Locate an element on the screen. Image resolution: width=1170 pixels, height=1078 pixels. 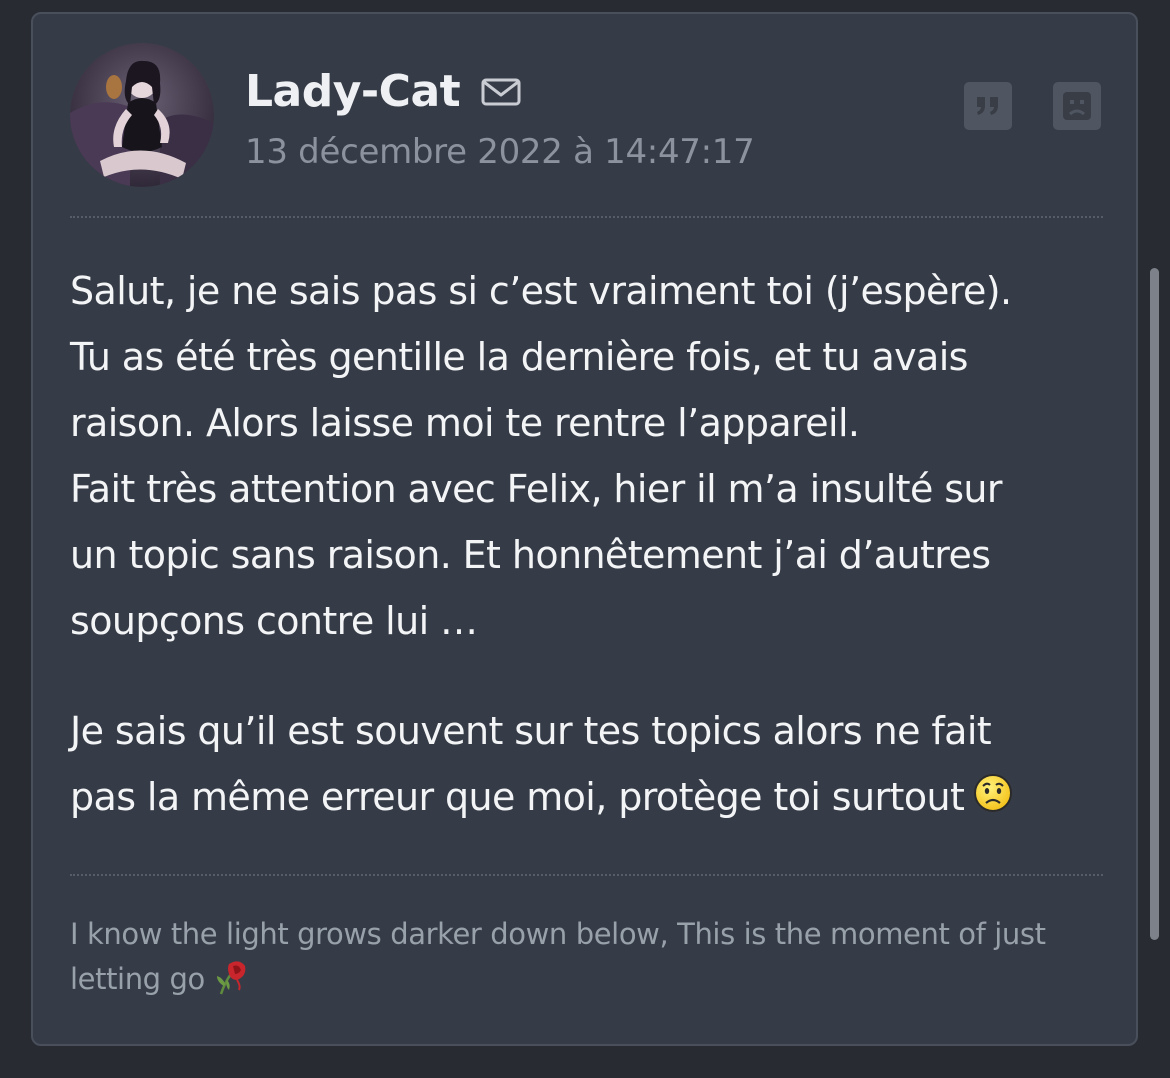
post-date: 13 décembre 2022 à 14:47:17 is located at coordinates (500, 152).